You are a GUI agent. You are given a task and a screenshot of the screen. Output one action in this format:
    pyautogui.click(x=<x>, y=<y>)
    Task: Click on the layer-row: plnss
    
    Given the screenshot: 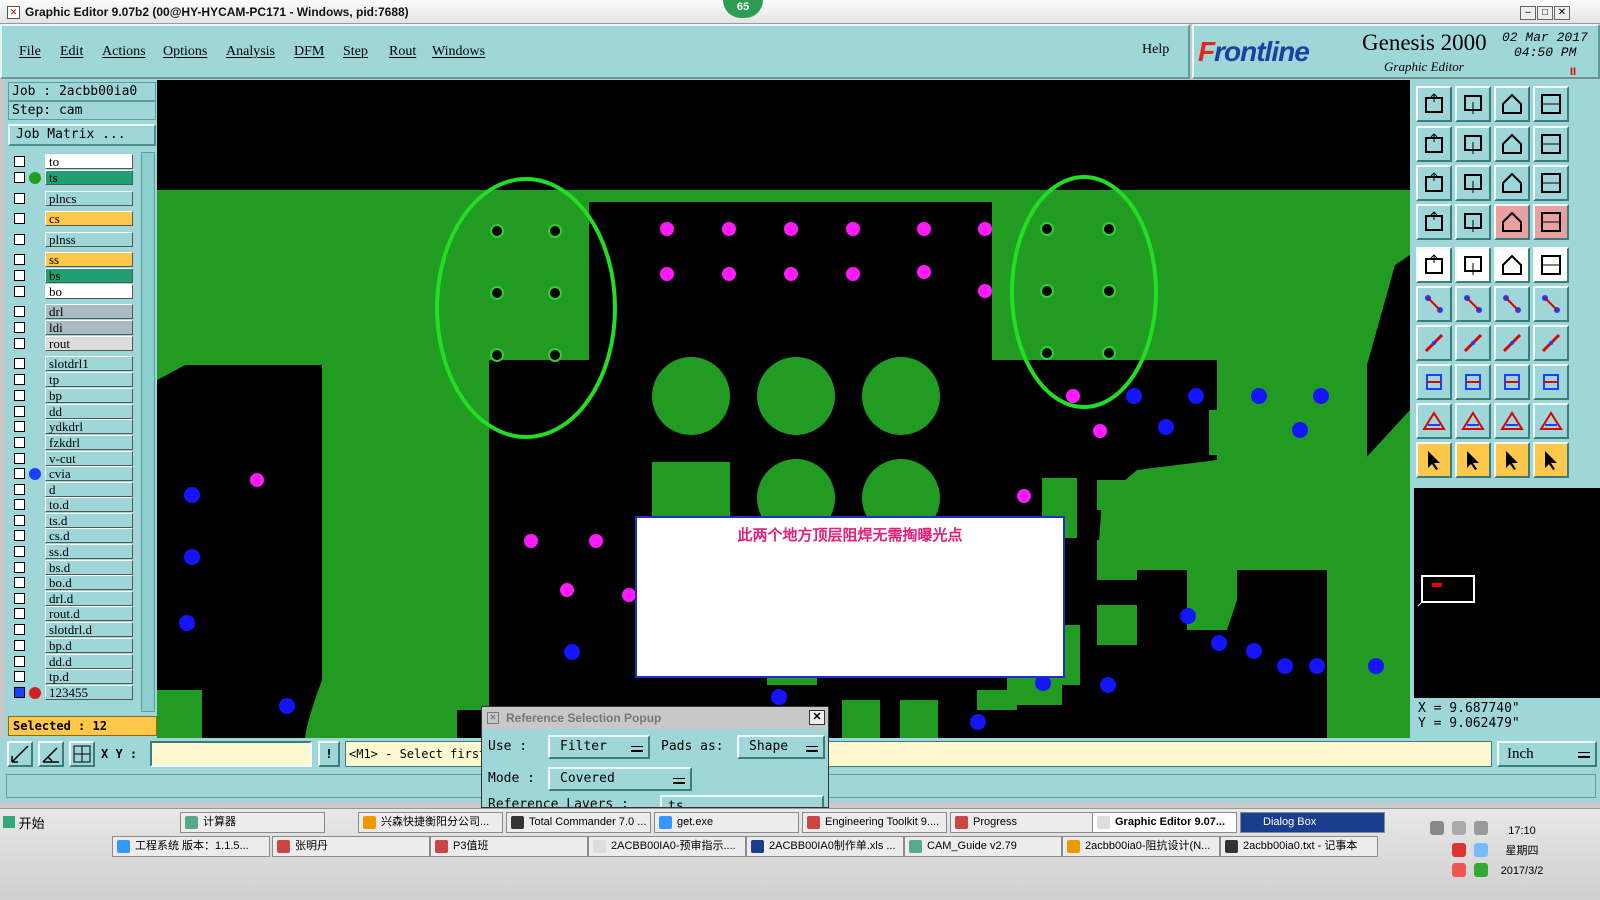 What is the action you would take?
    pyautogui.click(x=72, y=240)
    